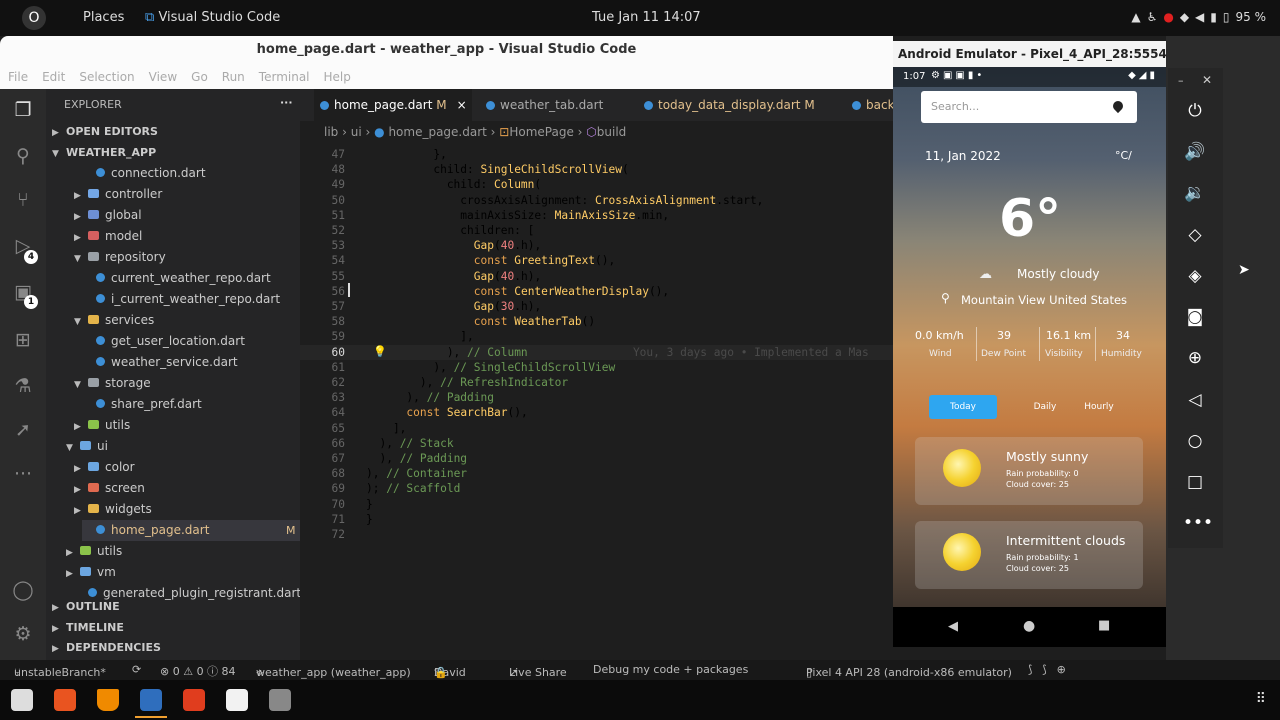 This screenshot has width=1280, height=720. I want to click on nav-home-icon: ●, so click(1029, 626).